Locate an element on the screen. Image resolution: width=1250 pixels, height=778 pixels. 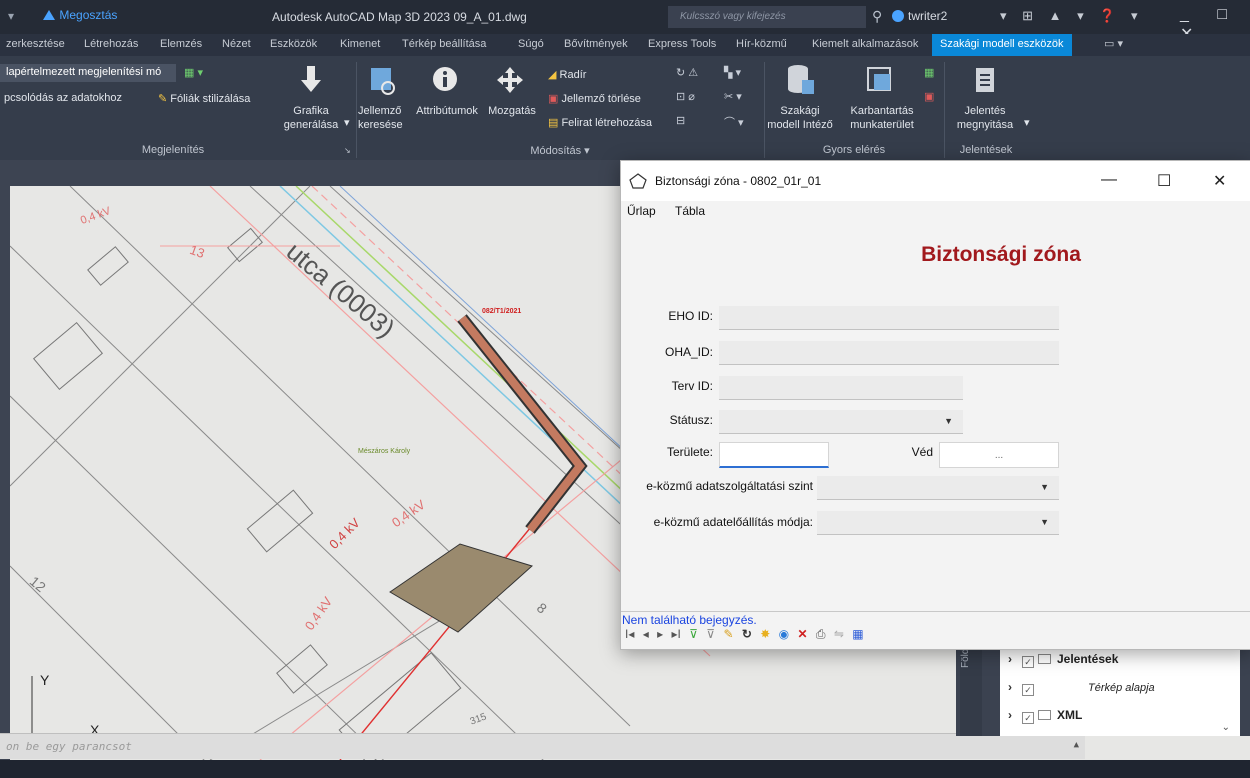
group-gyors-eleres: Gyors elérés is located at coordinates (854, 150).